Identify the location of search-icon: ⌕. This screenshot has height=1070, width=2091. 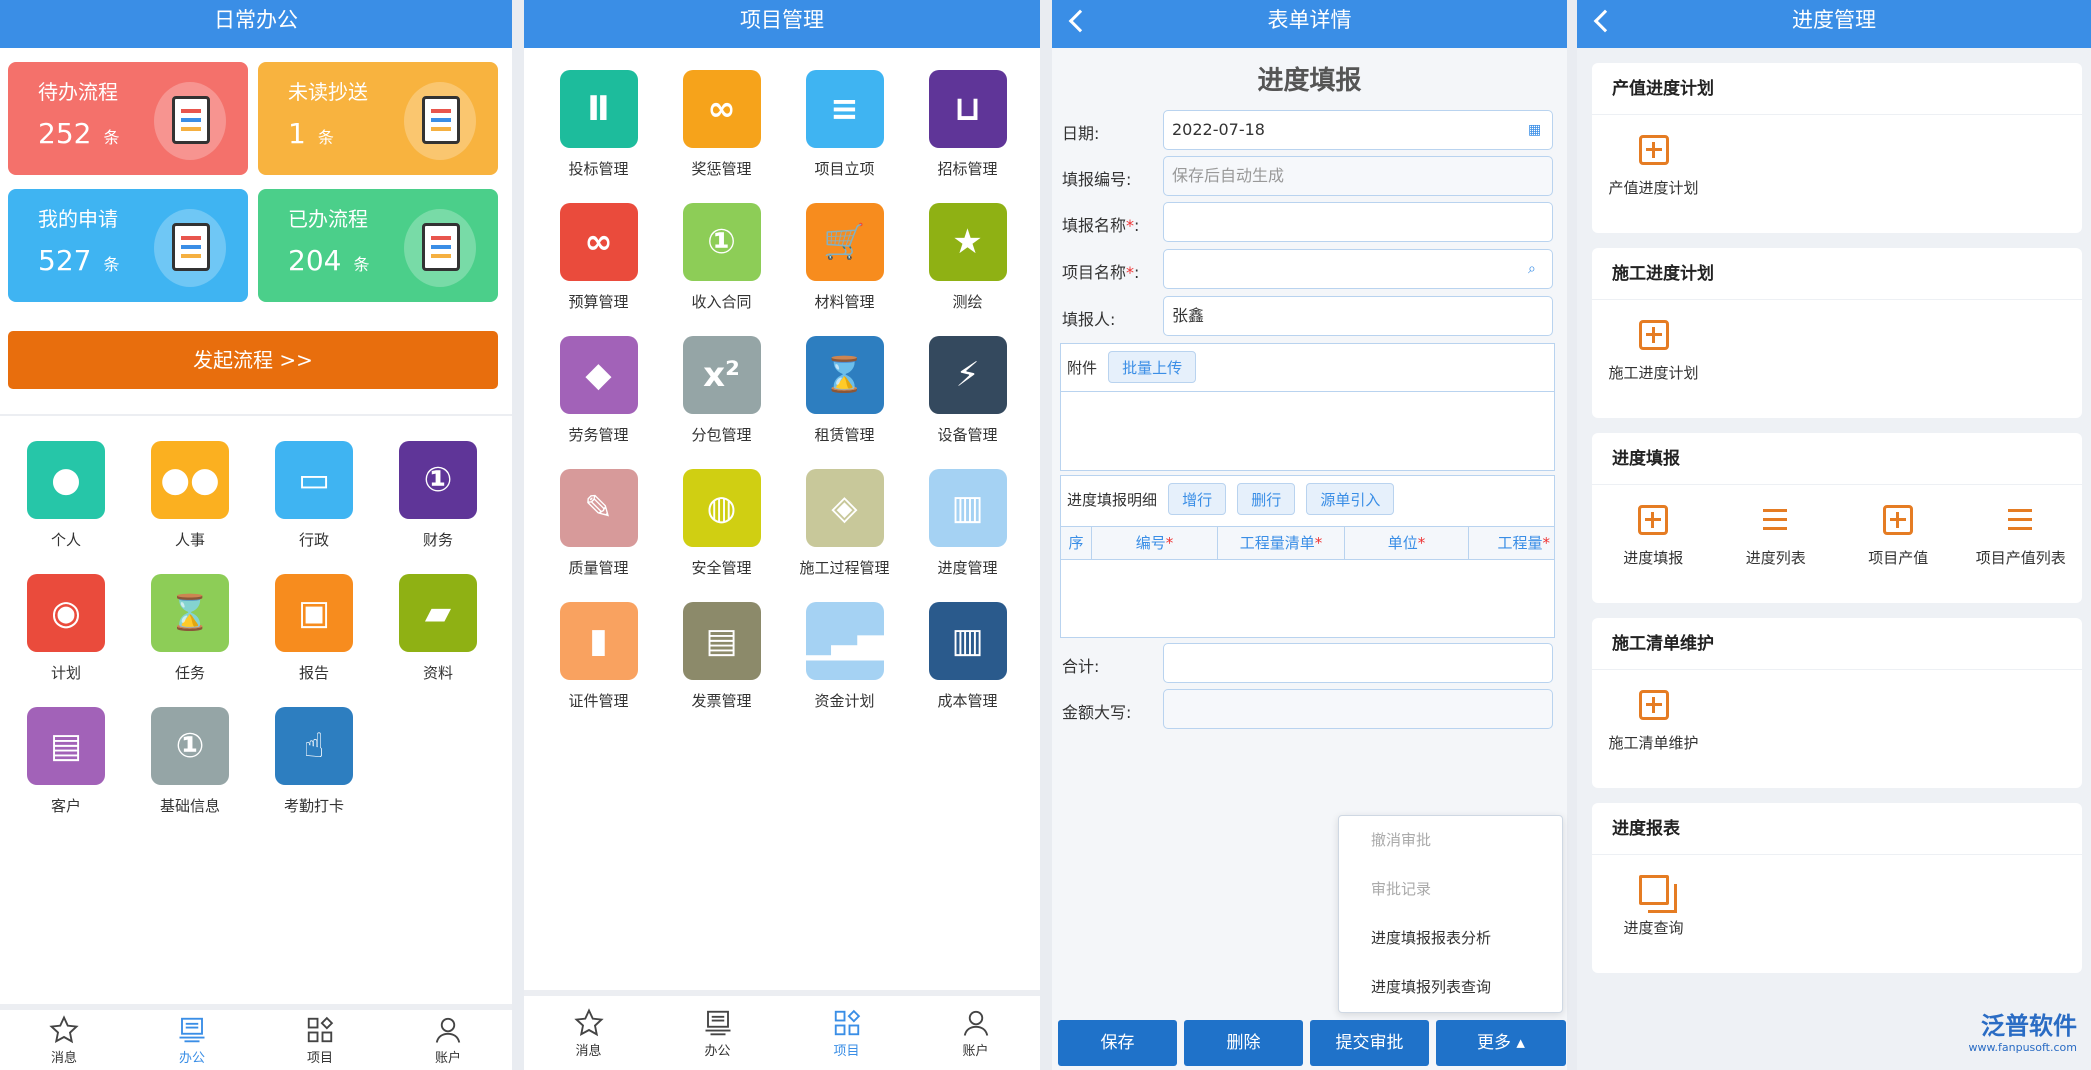
(1536, 269).